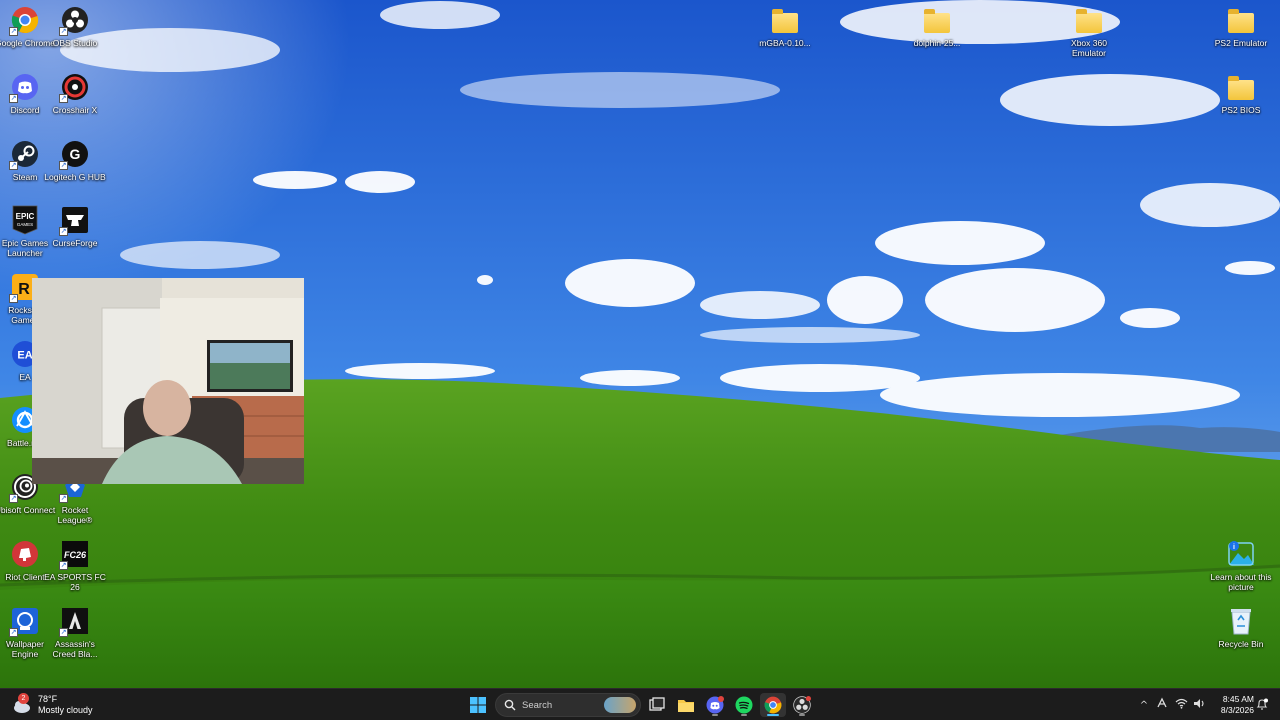 This screenshot has height=720, width=1280. I want to click on taskbar-search-box: Search, so click(568, 705).